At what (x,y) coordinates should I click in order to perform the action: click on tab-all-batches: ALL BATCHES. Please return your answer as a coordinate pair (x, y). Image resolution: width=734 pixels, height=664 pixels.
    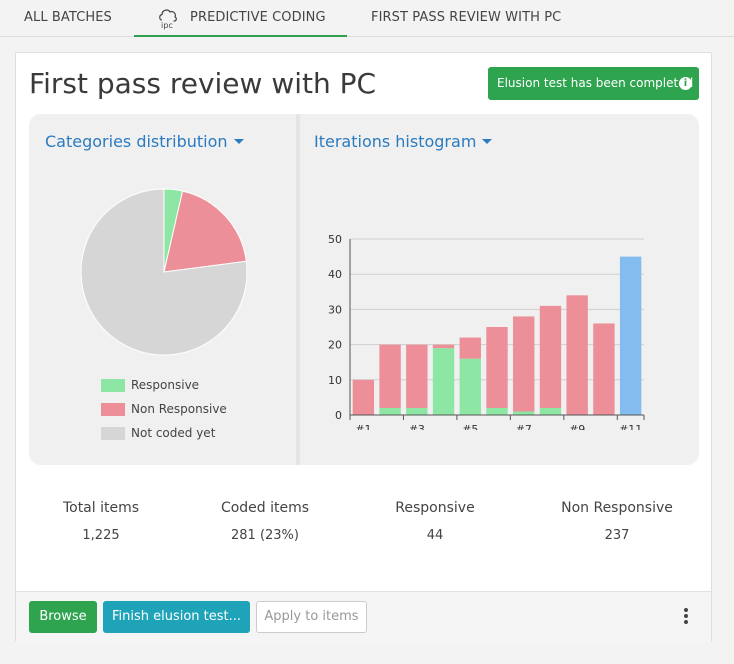
    Looking at the image, I should click on (68, 18).